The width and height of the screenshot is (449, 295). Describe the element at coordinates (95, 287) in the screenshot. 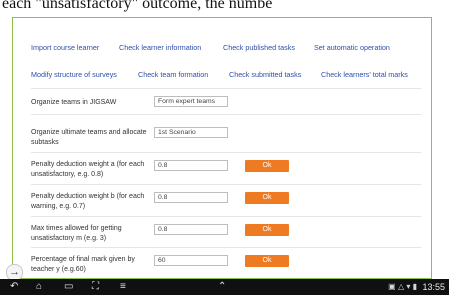

I see `screenshot-icon: ⛶` at that location.